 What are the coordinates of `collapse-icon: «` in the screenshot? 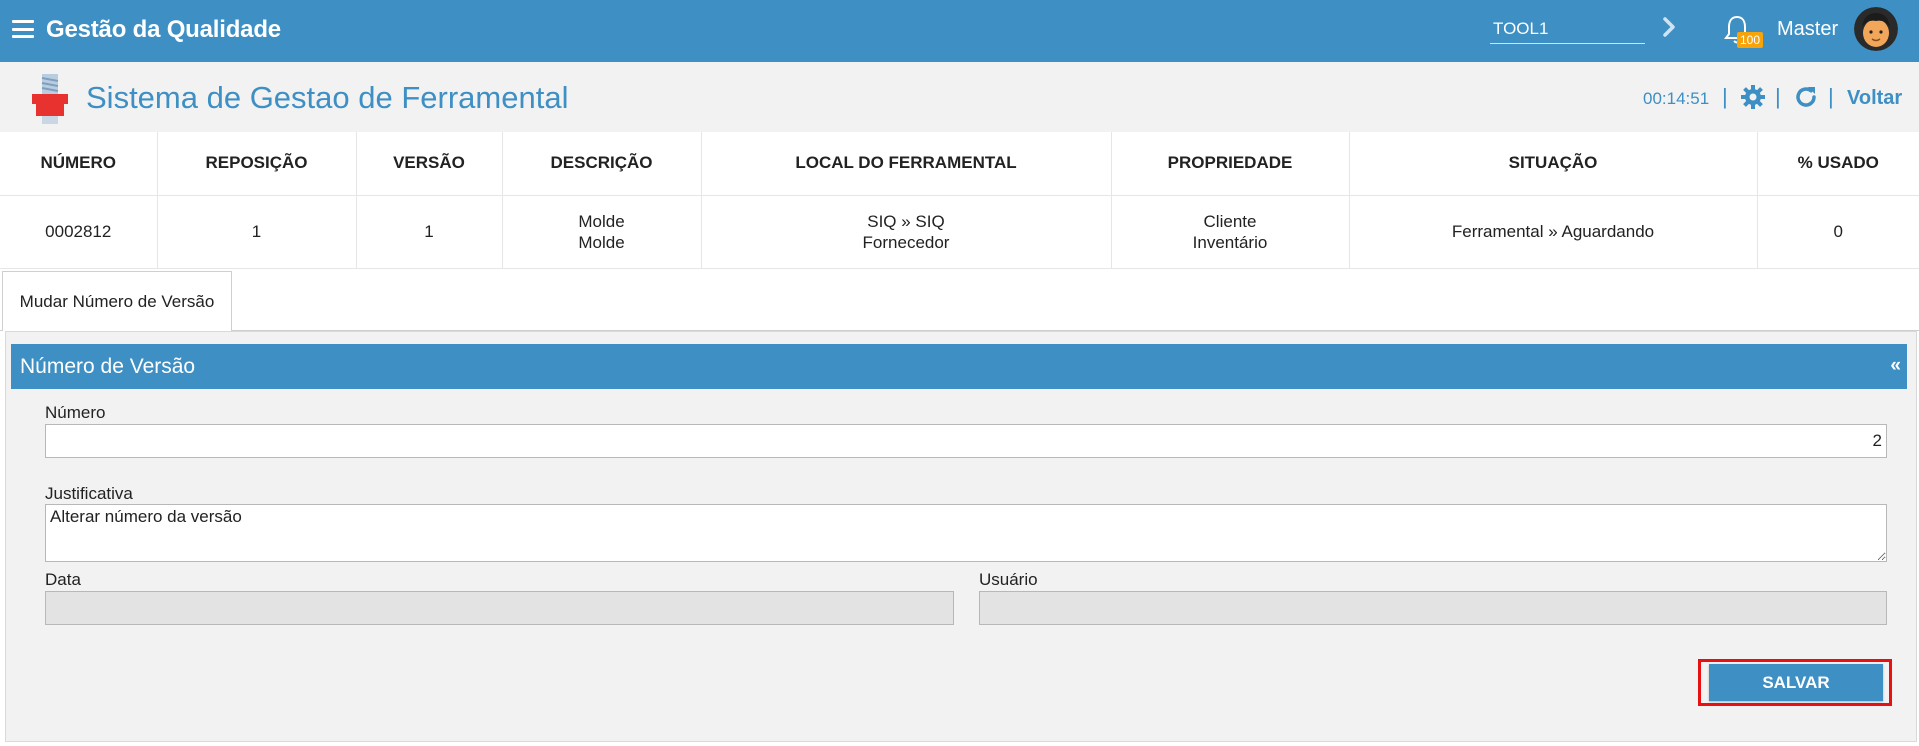 It's located at (1895, 366).